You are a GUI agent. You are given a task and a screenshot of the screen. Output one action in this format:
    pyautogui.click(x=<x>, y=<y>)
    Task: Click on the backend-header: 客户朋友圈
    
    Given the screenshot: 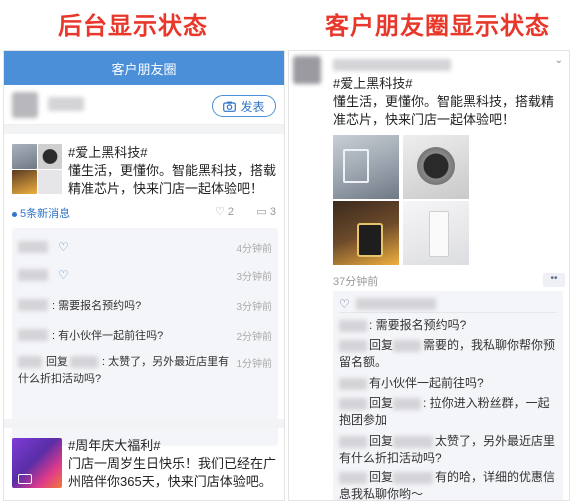 What is the action you would take?
    pyautogui.click(x=144, y=68)
    